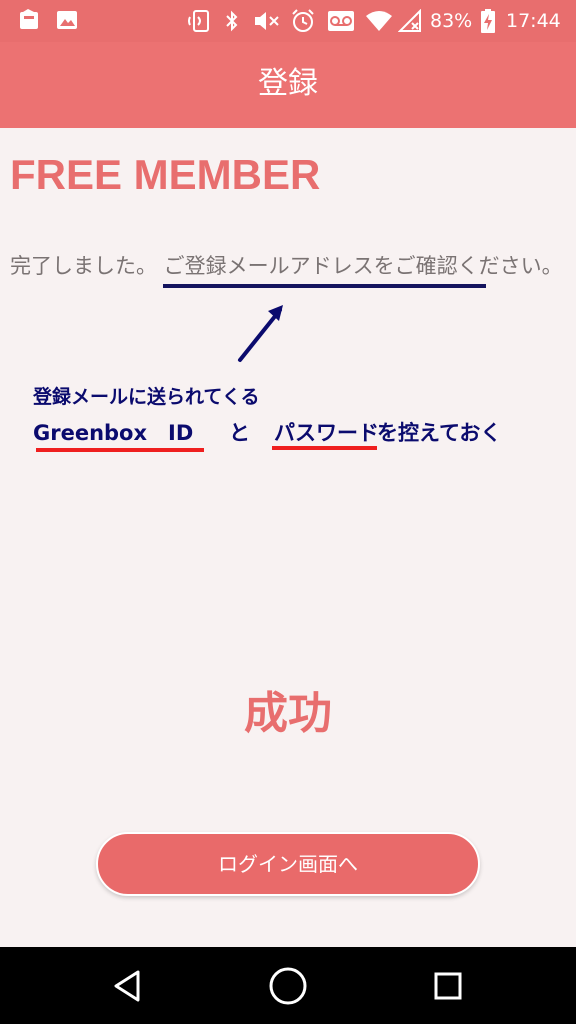 This screenshot has height=1024, width=576. What do you see at coordinates (451, 21) in the screenshot?
I see `battery-percent: 83%` at bounding box center [451, 21].